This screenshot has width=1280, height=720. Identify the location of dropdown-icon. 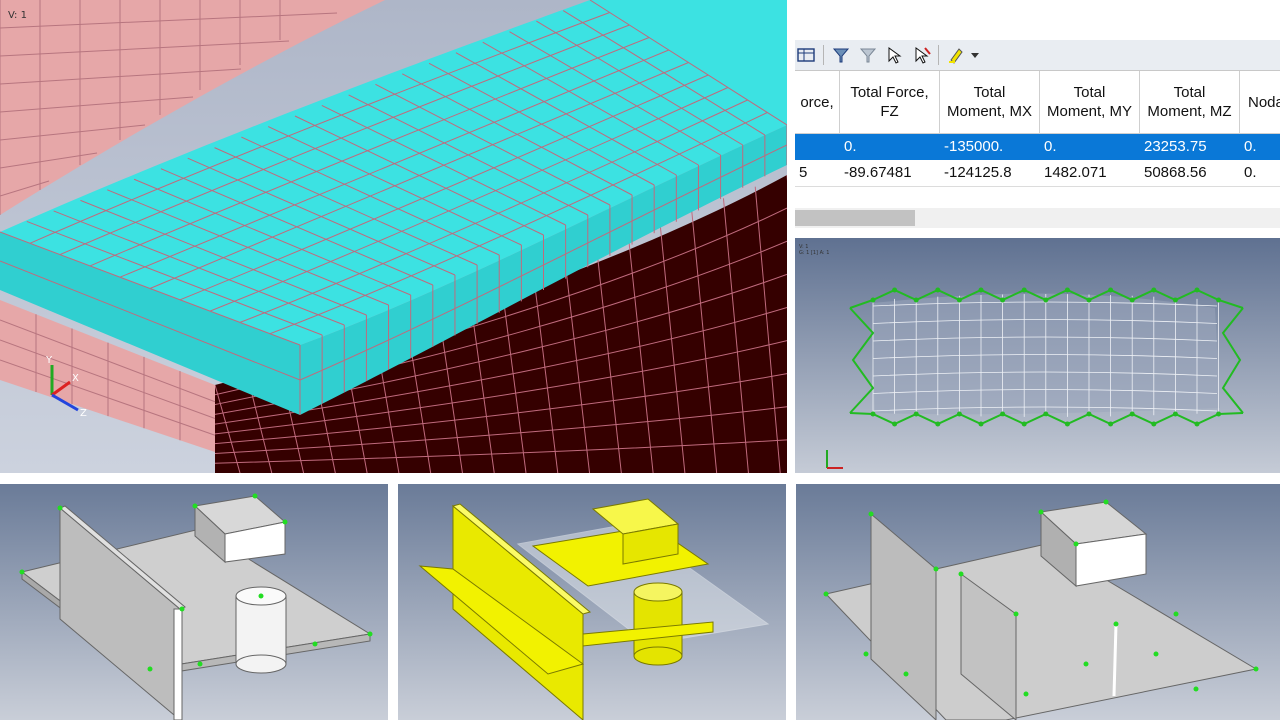
(975, 55).